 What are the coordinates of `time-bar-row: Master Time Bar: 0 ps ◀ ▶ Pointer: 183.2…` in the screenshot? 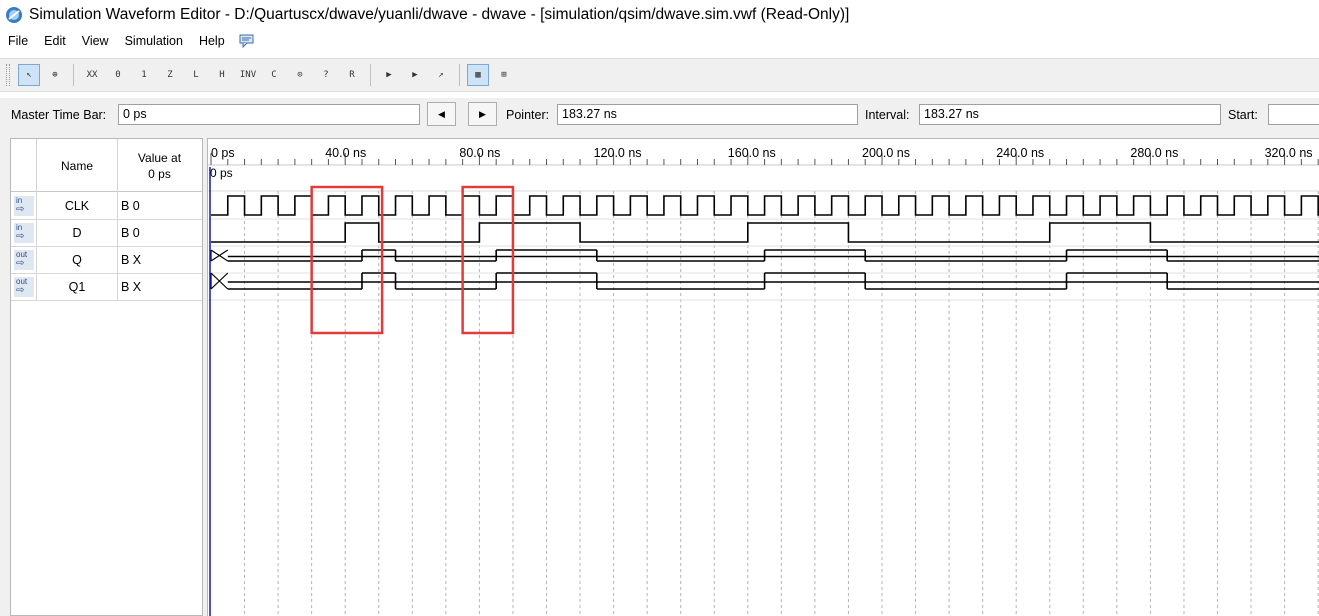 It's located at (659, 115).